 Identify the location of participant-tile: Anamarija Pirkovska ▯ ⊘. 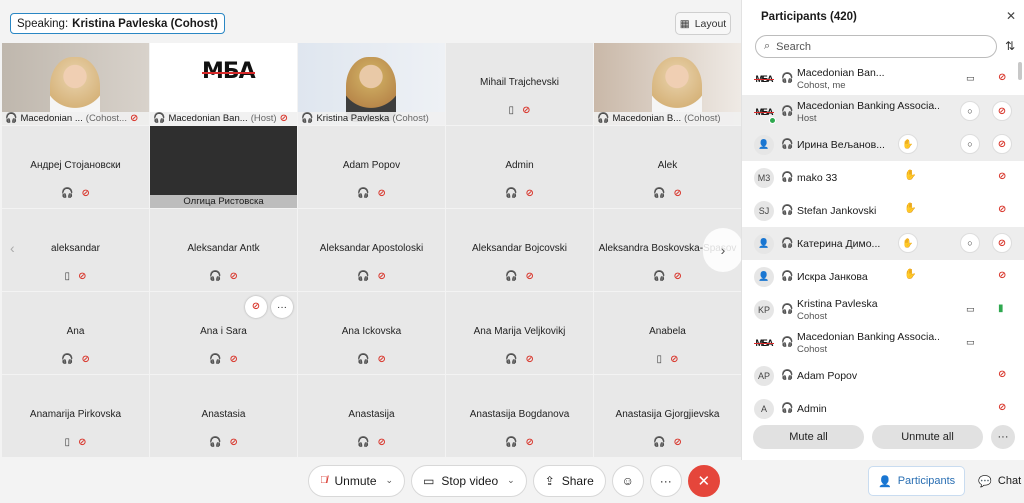
(75, 416).